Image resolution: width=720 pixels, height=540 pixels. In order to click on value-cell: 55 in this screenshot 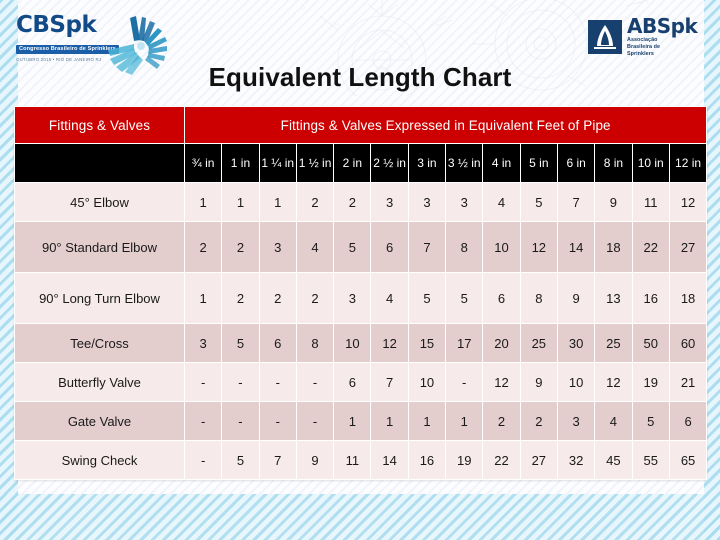, I will do `click(650, 460)`.